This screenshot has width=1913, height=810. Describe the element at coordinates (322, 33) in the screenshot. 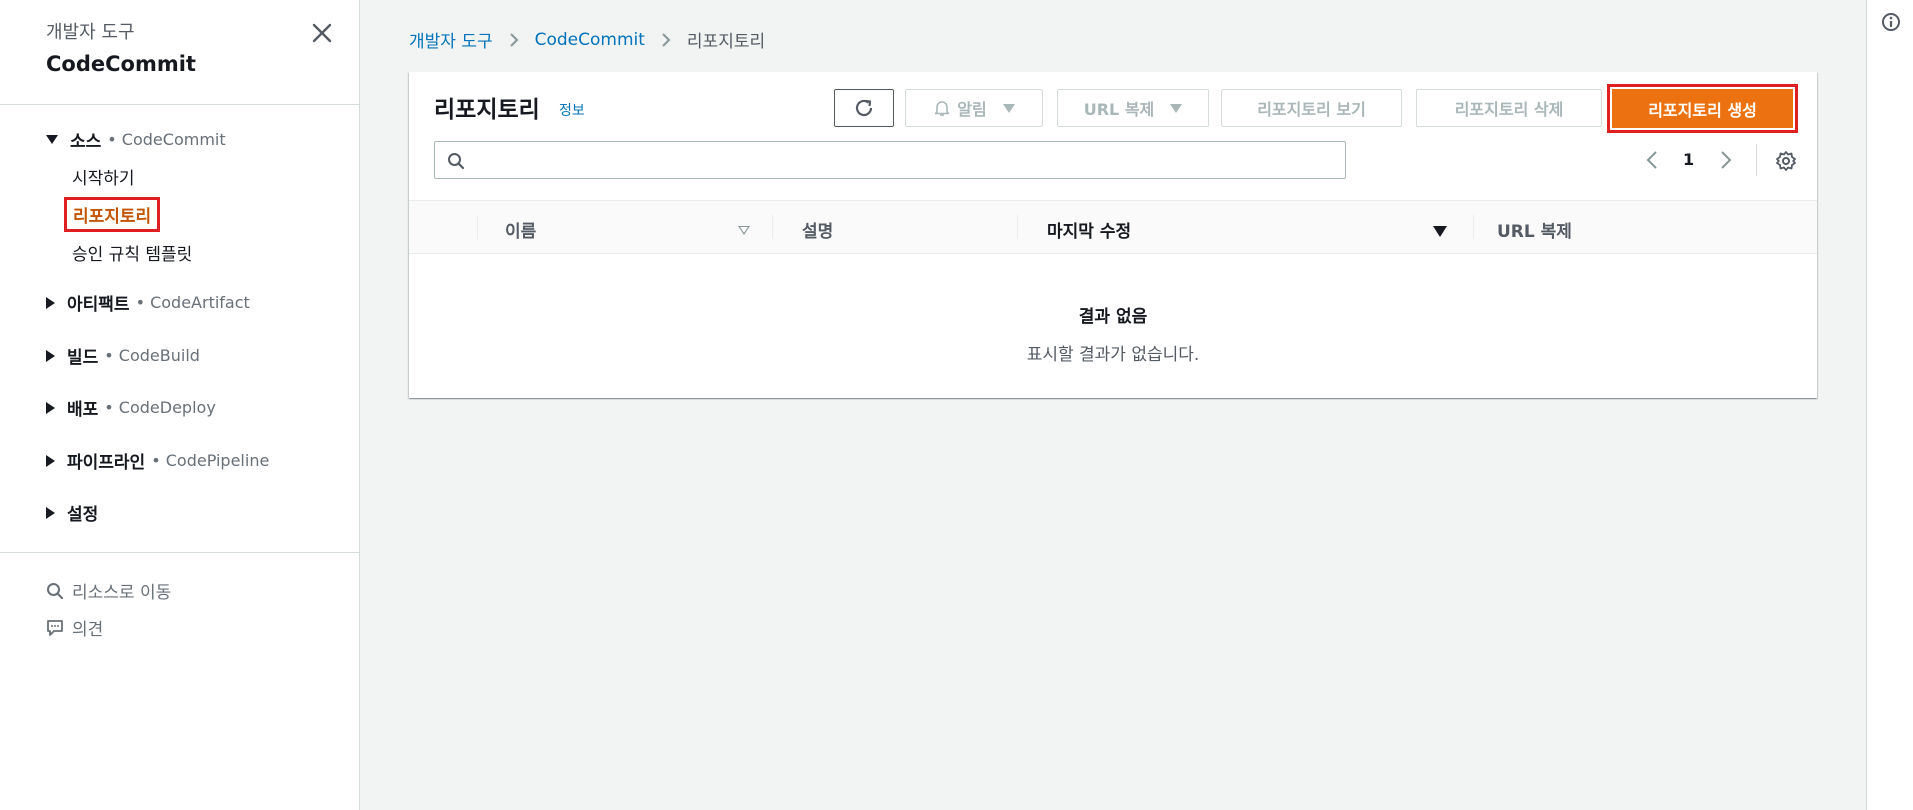

I see `close-icon` at that location.